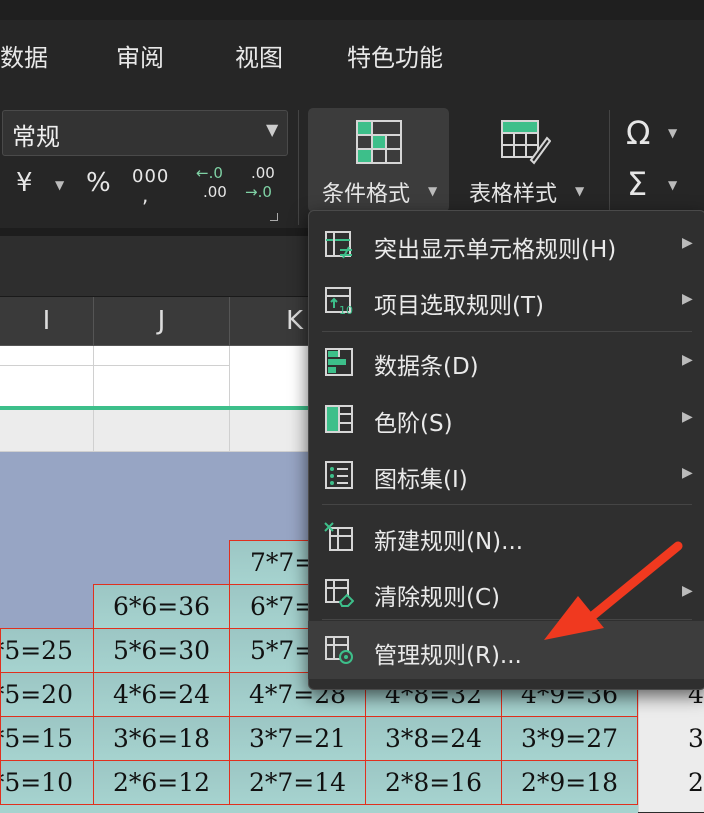 The image size is (704, 813). What do you see at coordinates (433, 782) in the screenshot?
I see `table-cell: 2*8=16` at bounding box center [433, 782].